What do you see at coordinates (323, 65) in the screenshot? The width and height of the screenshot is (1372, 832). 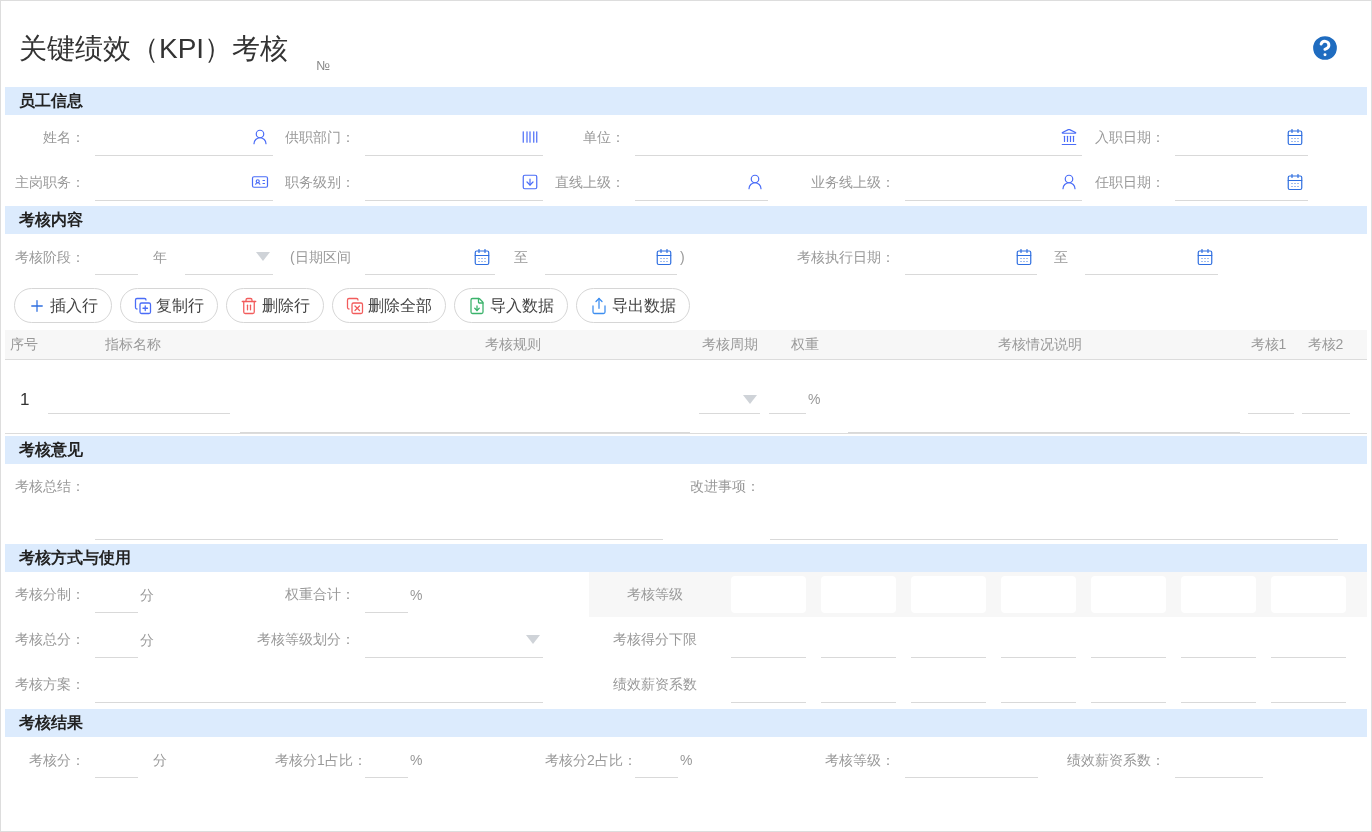 I see `number-mark: №` at bounding box center [323, 65].